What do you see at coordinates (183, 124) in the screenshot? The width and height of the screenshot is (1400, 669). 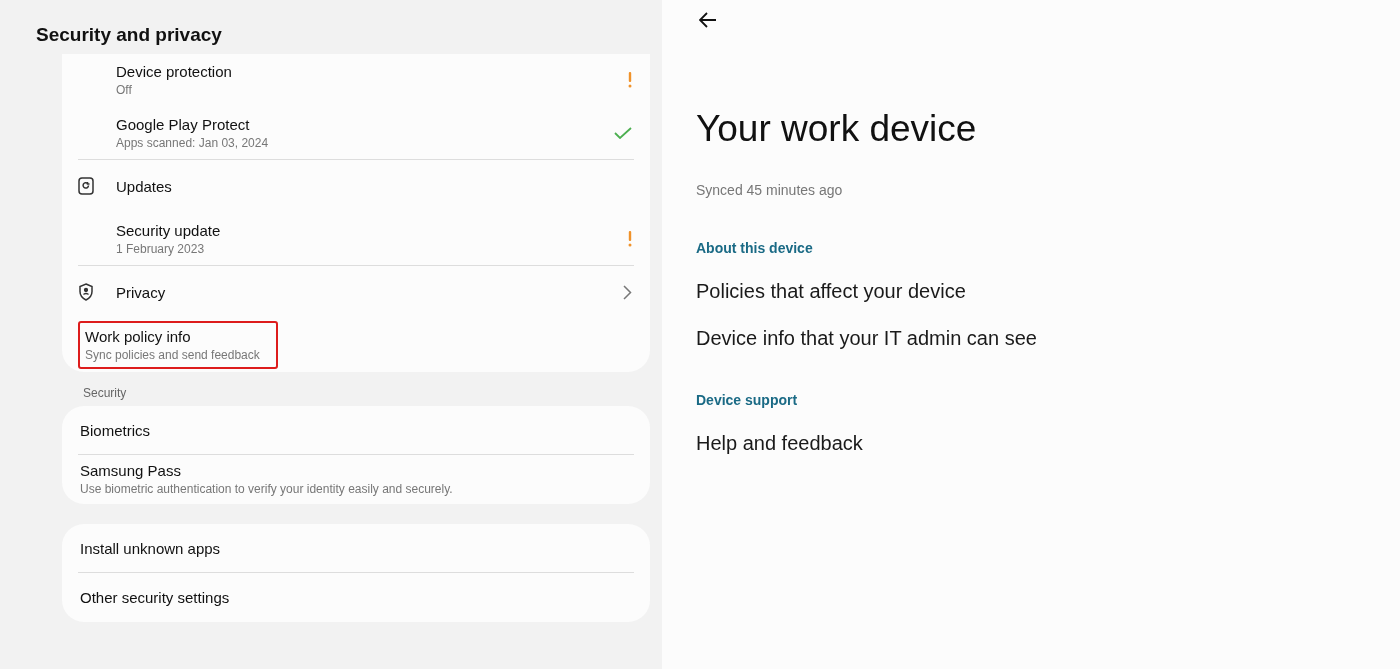 I see `setting-title: Google Play Protect` at bounding box center [183, 124].